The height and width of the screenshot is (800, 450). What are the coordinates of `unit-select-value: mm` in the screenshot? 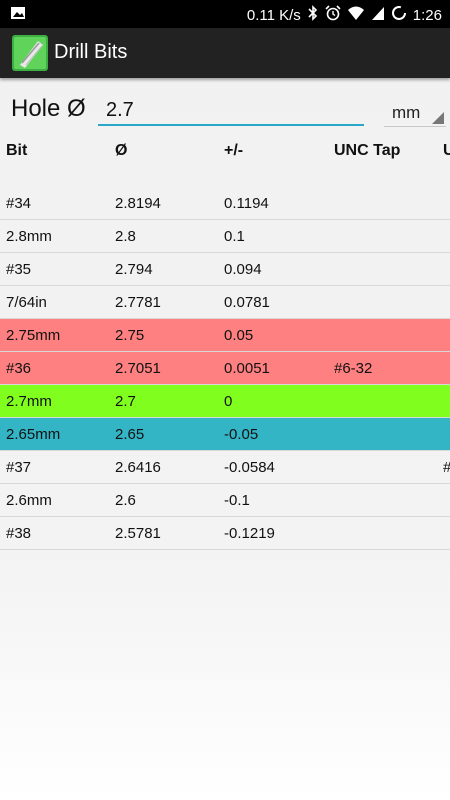 It's located at (406, 112).